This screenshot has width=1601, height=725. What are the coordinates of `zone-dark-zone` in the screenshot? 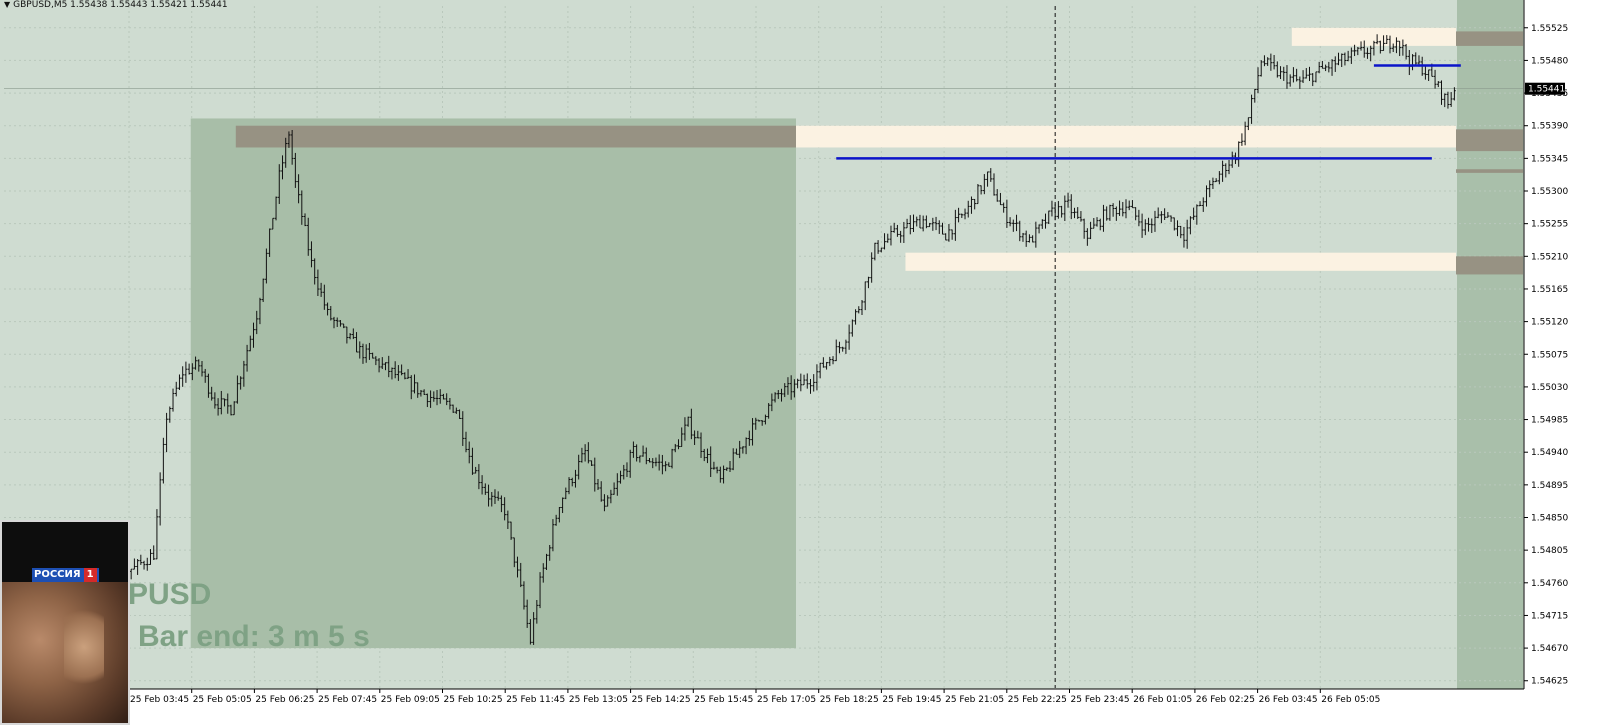 It's located at (515, 136).